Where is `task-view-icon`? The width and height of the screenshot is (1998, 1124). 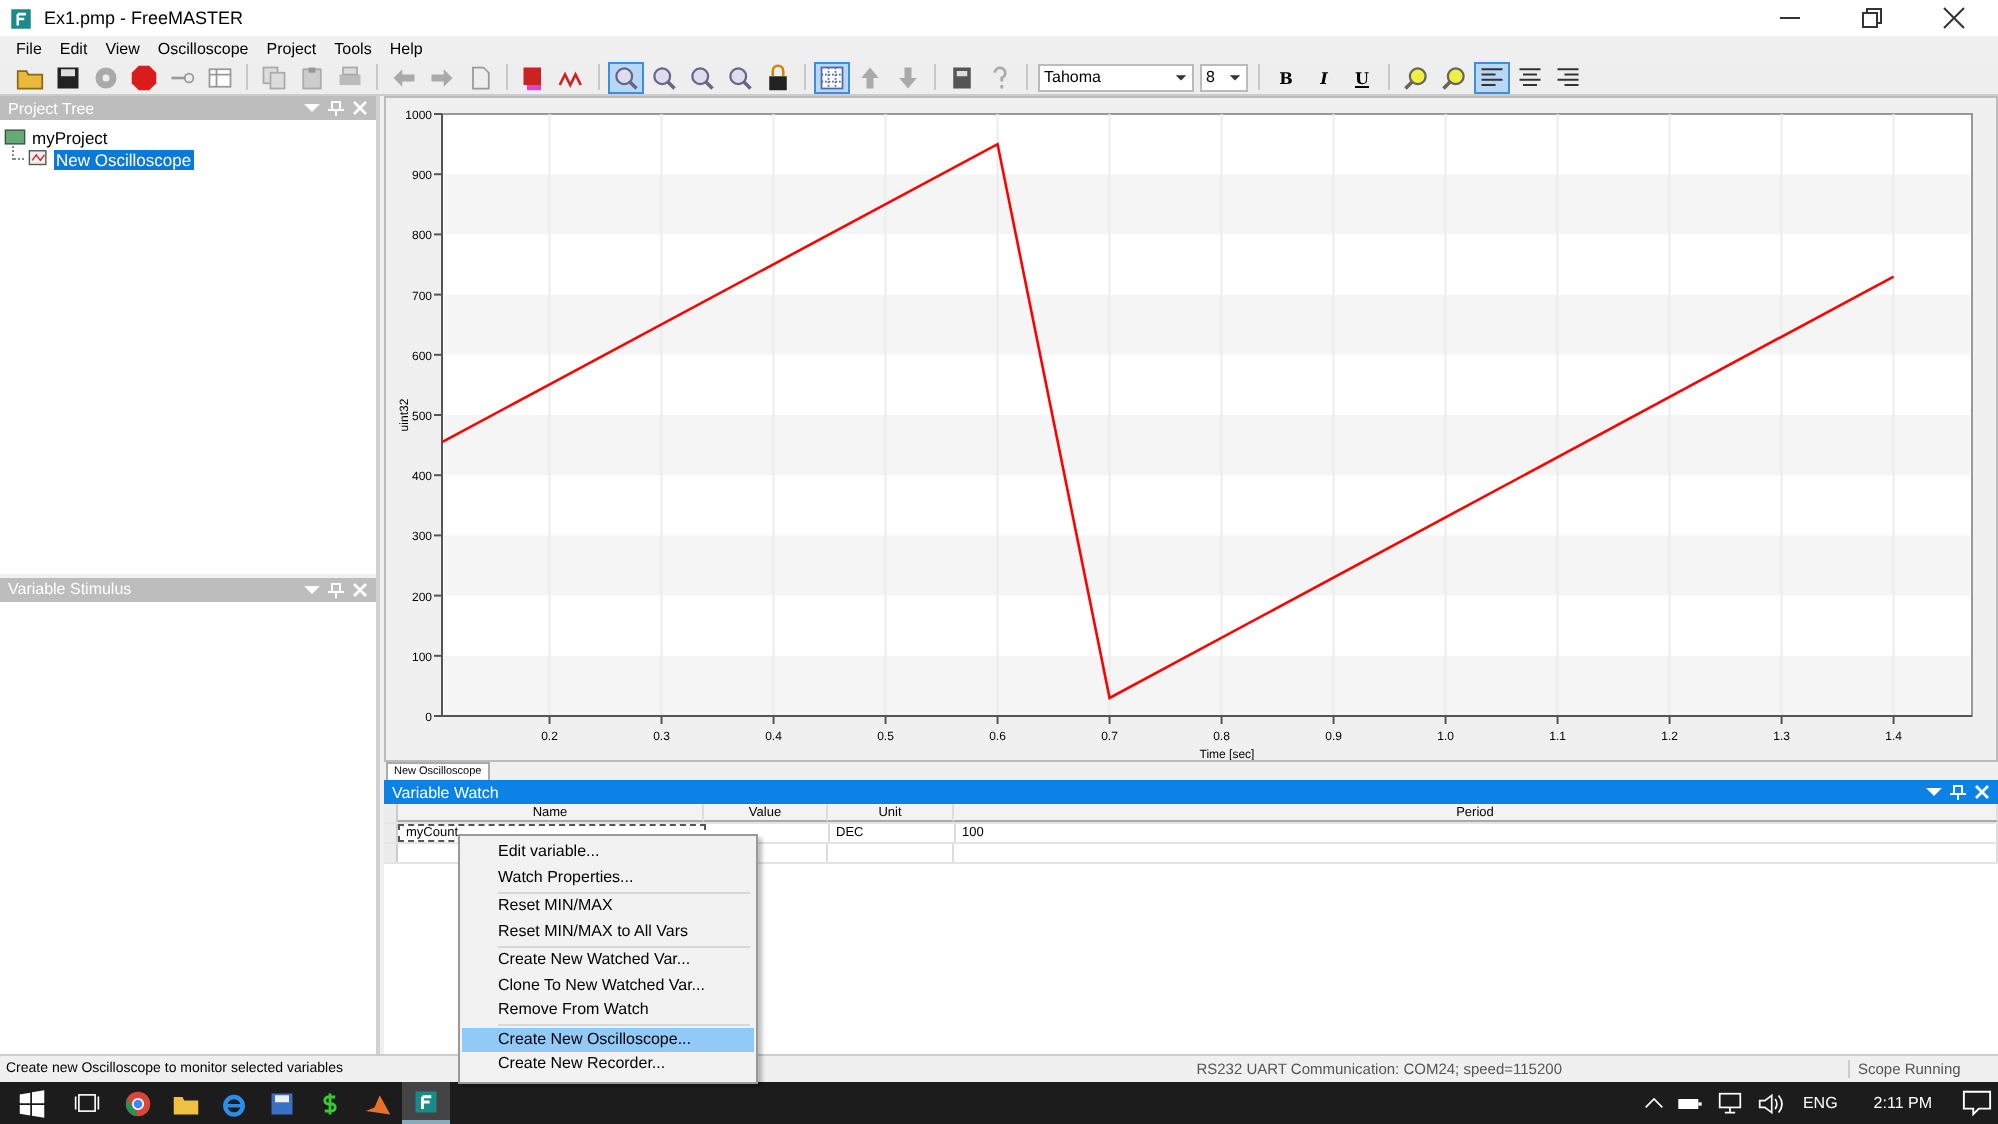
task-view-icon is located at coordinates (87, 1103).